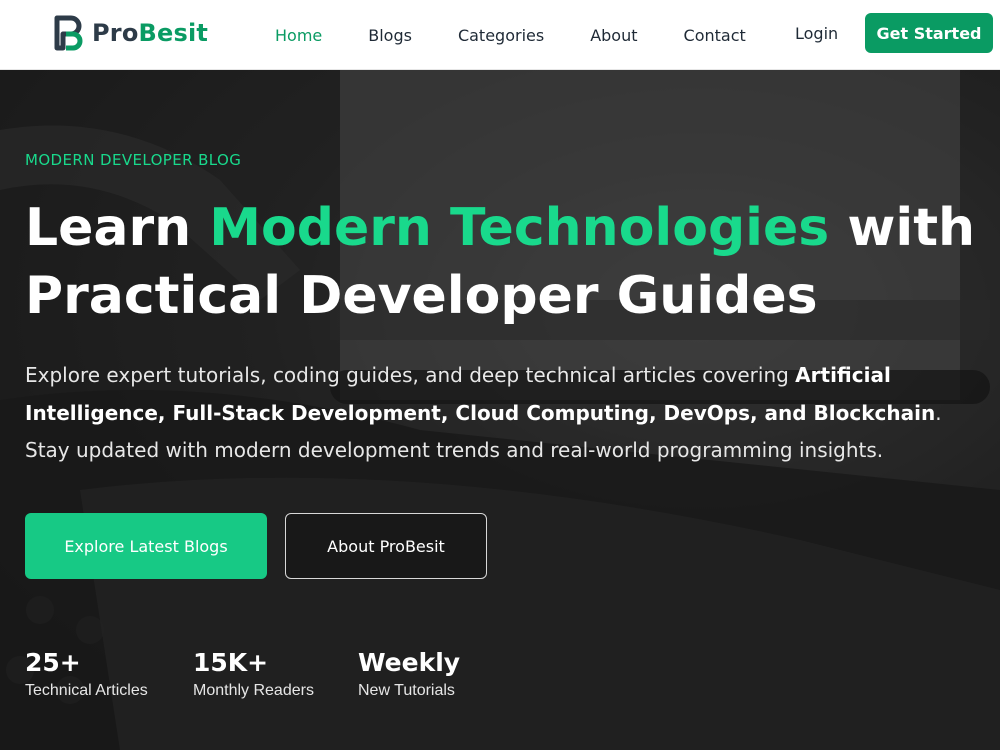 The width and height of the screenshot is (1000, 750). Describe the element at coordinates (133, 160) in the screenshot. I see `hero-eyebrow: MODERN DEVELOPER BLOG` at that location.